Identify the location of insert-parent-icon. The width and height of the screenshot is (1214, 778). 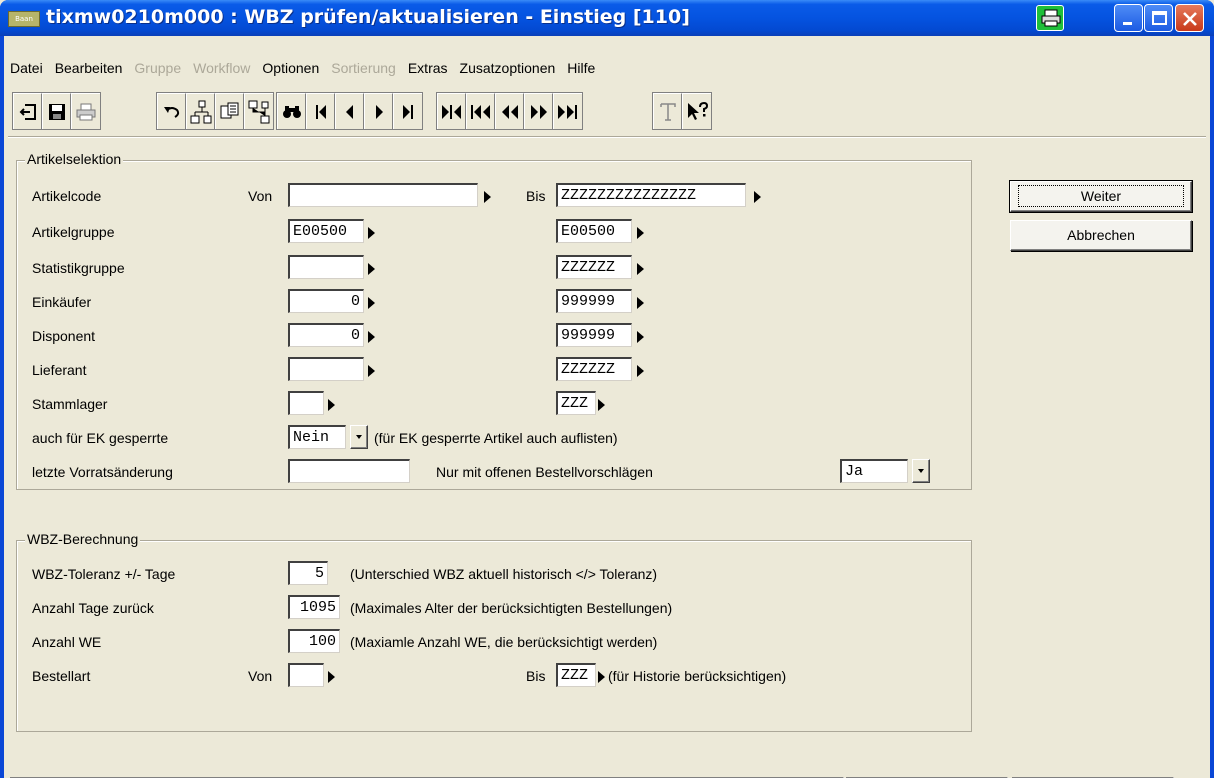
(258, 111).